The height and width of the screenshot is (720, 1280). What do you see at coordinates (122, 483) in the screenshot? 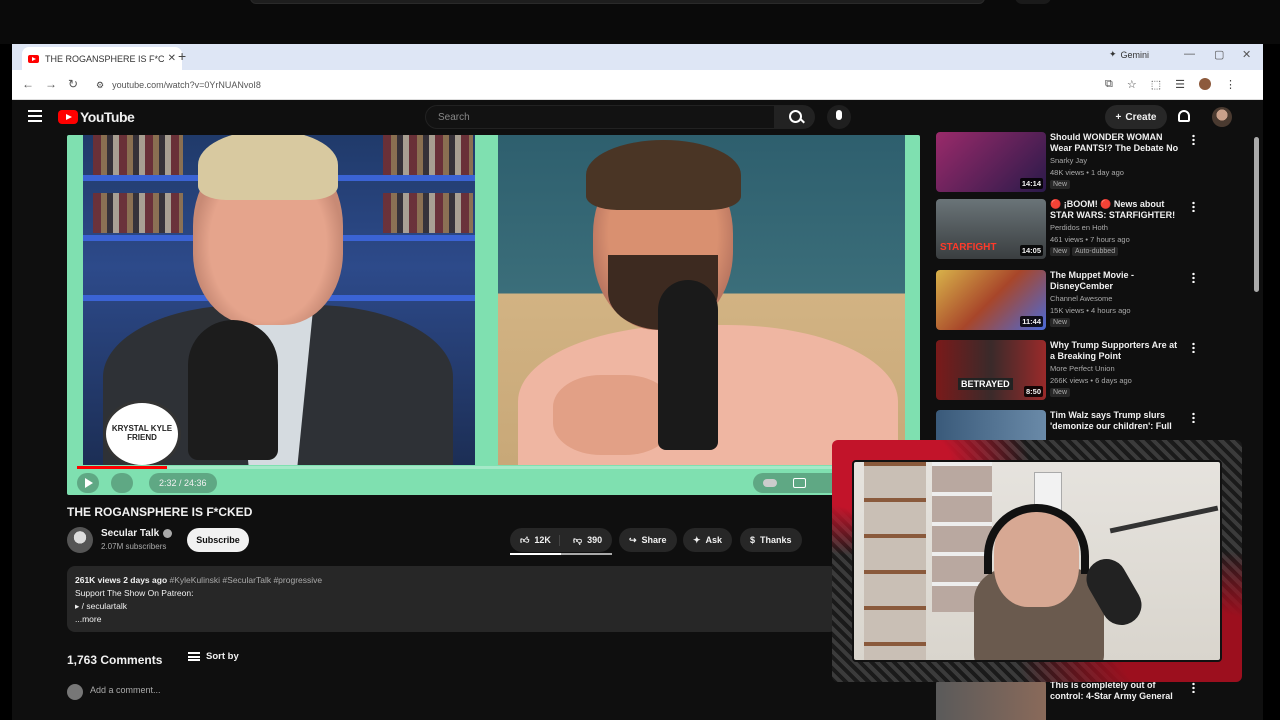
I see `volume-icon` at bounding box center [122, 483].